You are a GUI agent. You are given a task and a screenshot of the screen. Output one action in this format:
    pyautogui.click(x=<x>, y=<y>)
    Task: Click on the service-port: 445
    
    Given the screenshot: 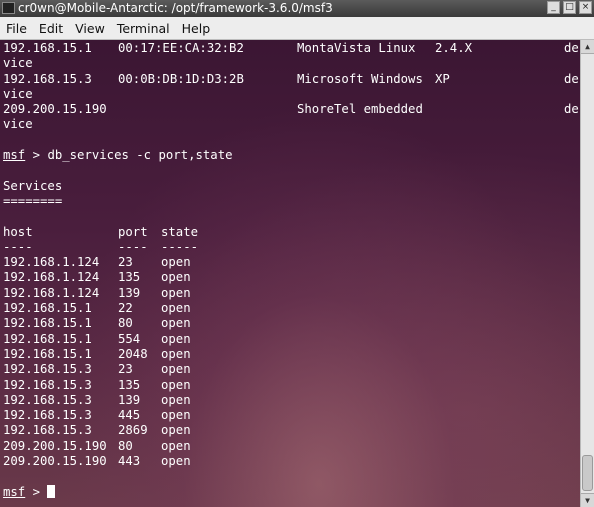 What is the action you would take?
    pyautogui.click(x=129, y=415)
    